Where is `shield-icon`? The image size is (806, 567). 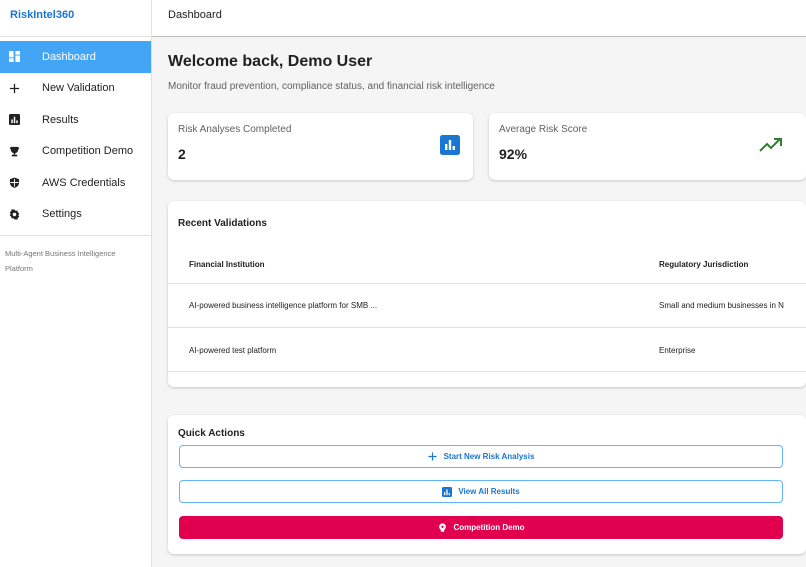 shield-icon is located at coordinates (14, 183).